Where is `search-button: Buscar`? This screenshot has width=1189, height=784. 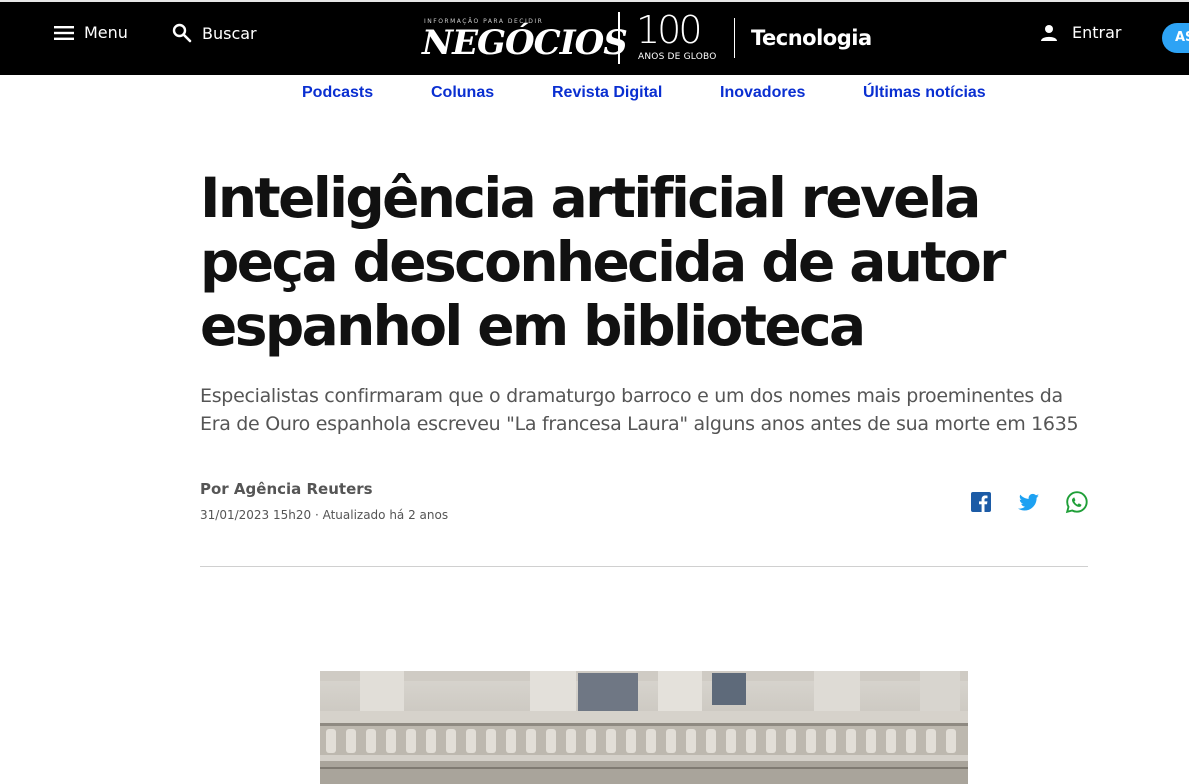
search-button: Buscar is located at coordinates (214, 33).